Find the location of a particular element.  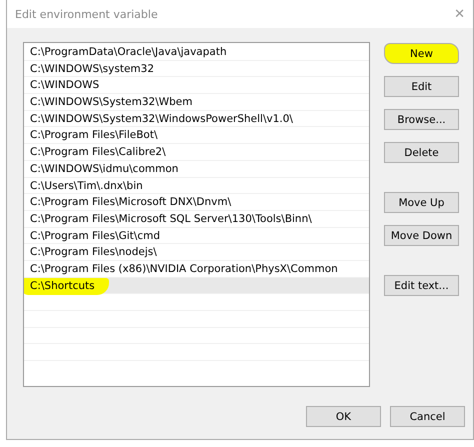

path-entry: C:\Program Files\Git\cmd is located at coordinates (196, 236).